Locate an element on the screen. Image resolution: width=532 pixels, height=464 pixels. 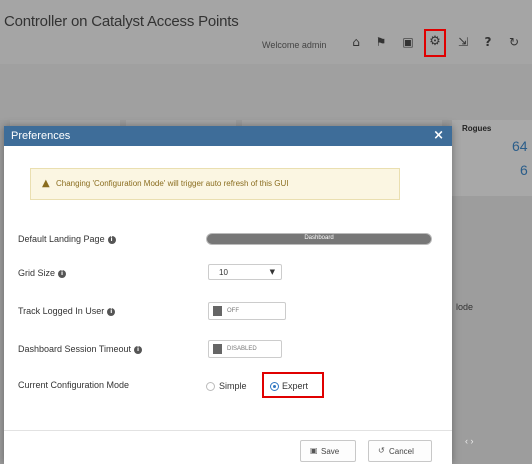
track-user-label-text: Track Logged In User is located at coordinates (61, 311).